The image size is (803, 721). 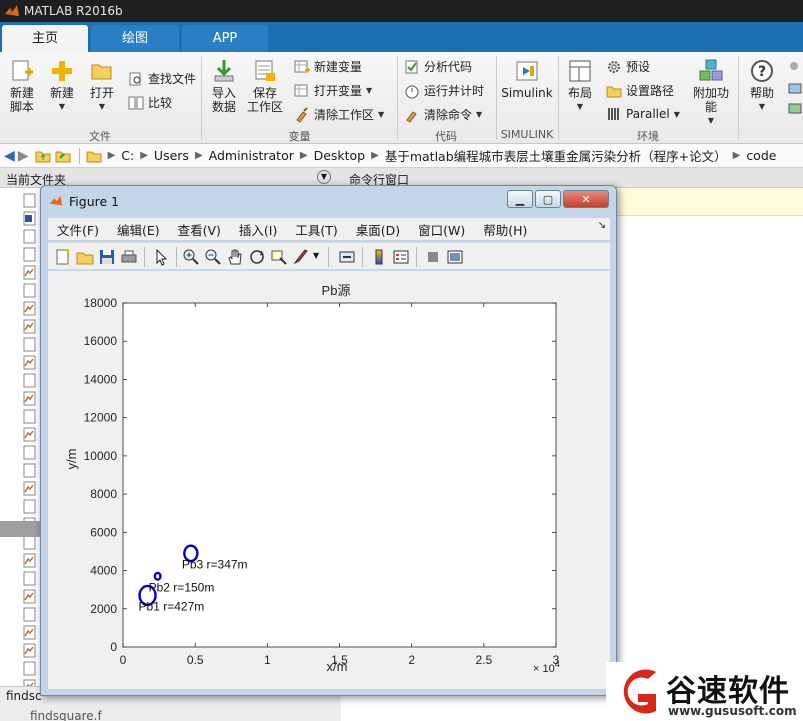 I want to click on menu-insert: 插入(I), so click(x=258, y=229).